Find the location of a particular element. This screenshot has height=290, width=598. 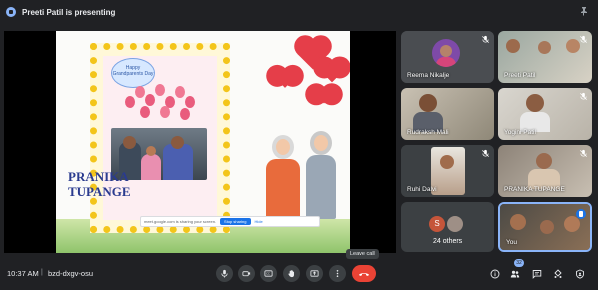

participant-name: Yogini Patil is located at coordinates (520, 132).